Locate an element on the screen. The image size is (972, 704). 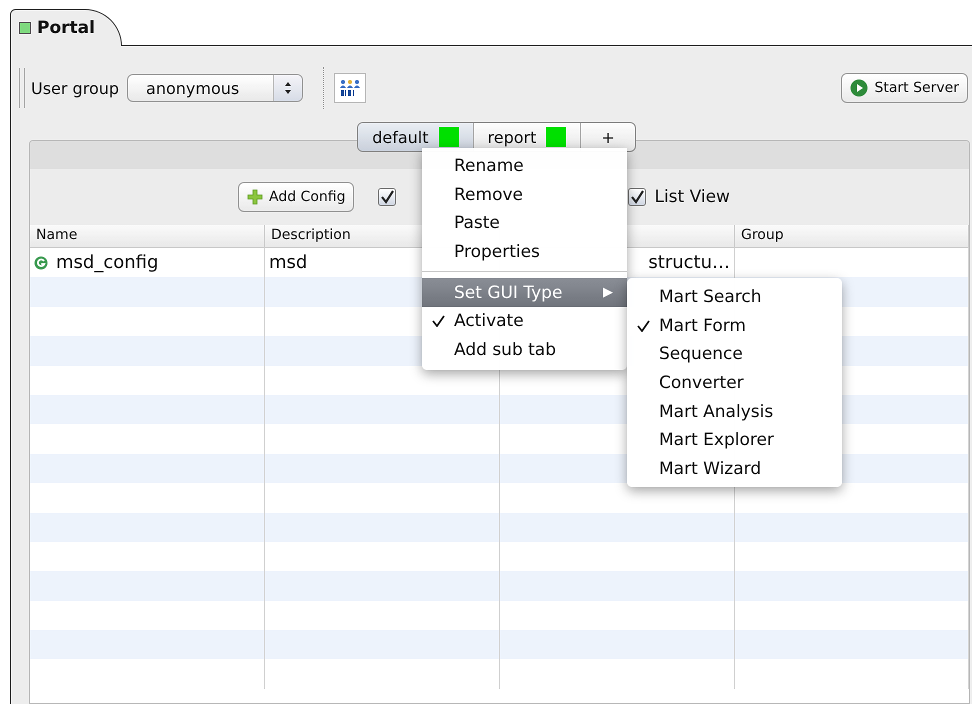
menu-item: Properties is located at coordinates (524, 252).